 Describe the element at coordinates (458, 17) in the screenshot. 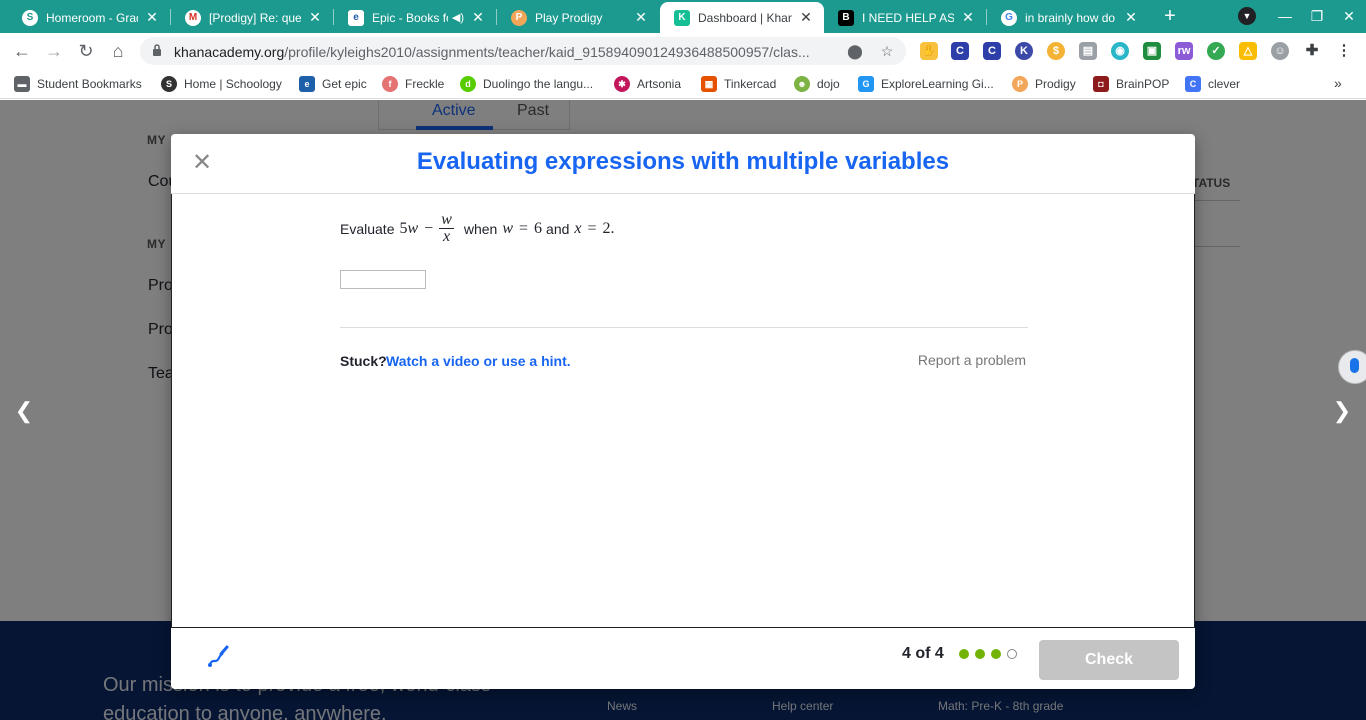

I see `speaker-icon: ◀)` at that location.